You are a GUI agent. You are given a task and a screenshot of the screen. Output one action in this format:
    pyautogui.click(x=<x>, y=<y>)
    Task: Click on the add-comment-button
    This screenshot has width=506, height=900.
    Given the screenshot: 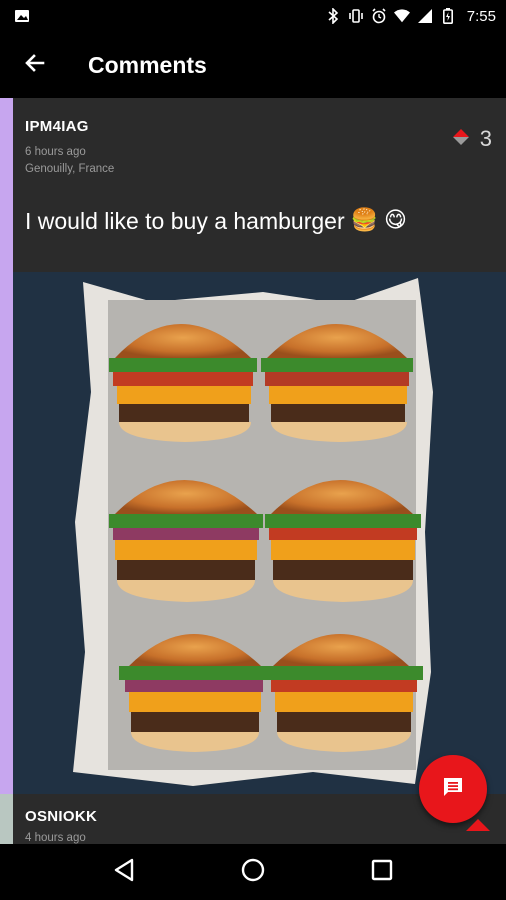 What is the action you would take?
    pyautogui.click(x=453, y=789)
    